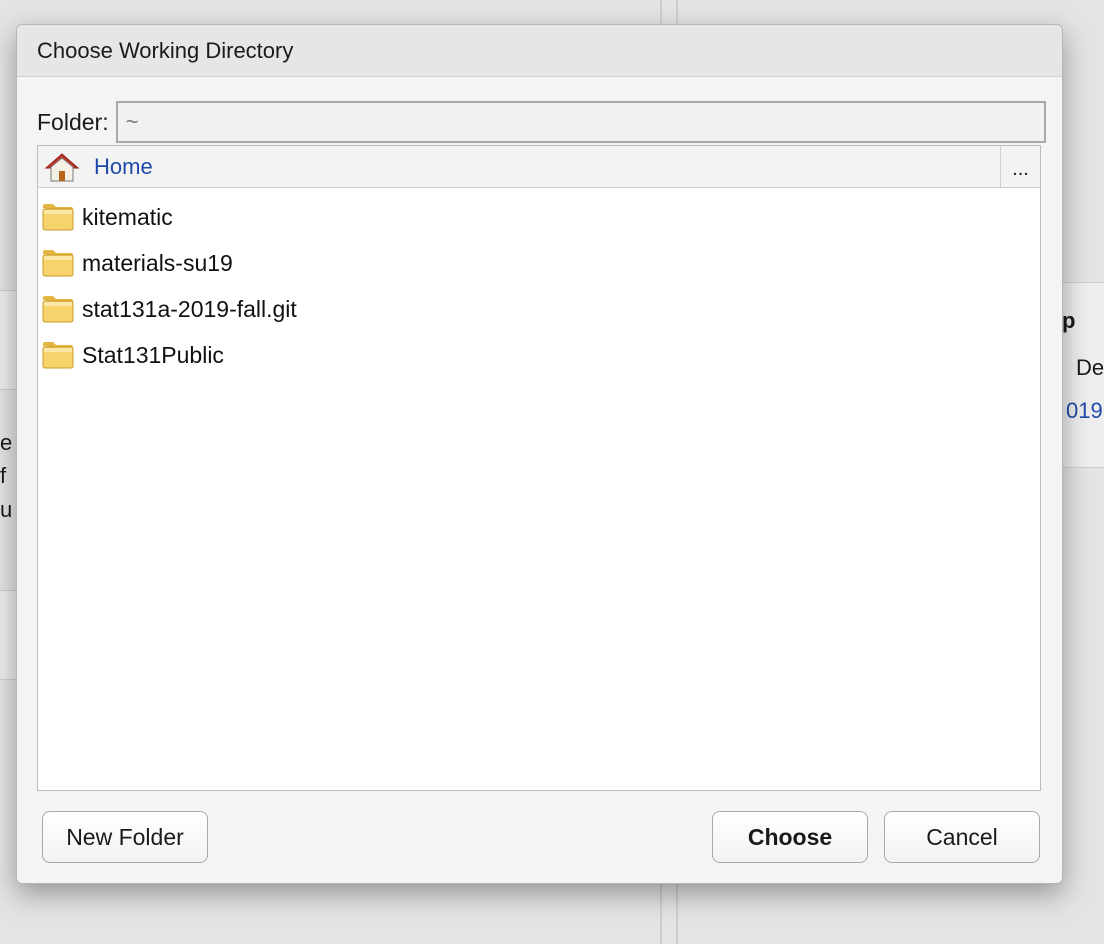 This screenshot has width=1104, height=944. What do you see at coordinates (539, 51) in the screenshot?
I see `dialog-title-bar: Choose Working Directory` at bounding box center [539, 51].